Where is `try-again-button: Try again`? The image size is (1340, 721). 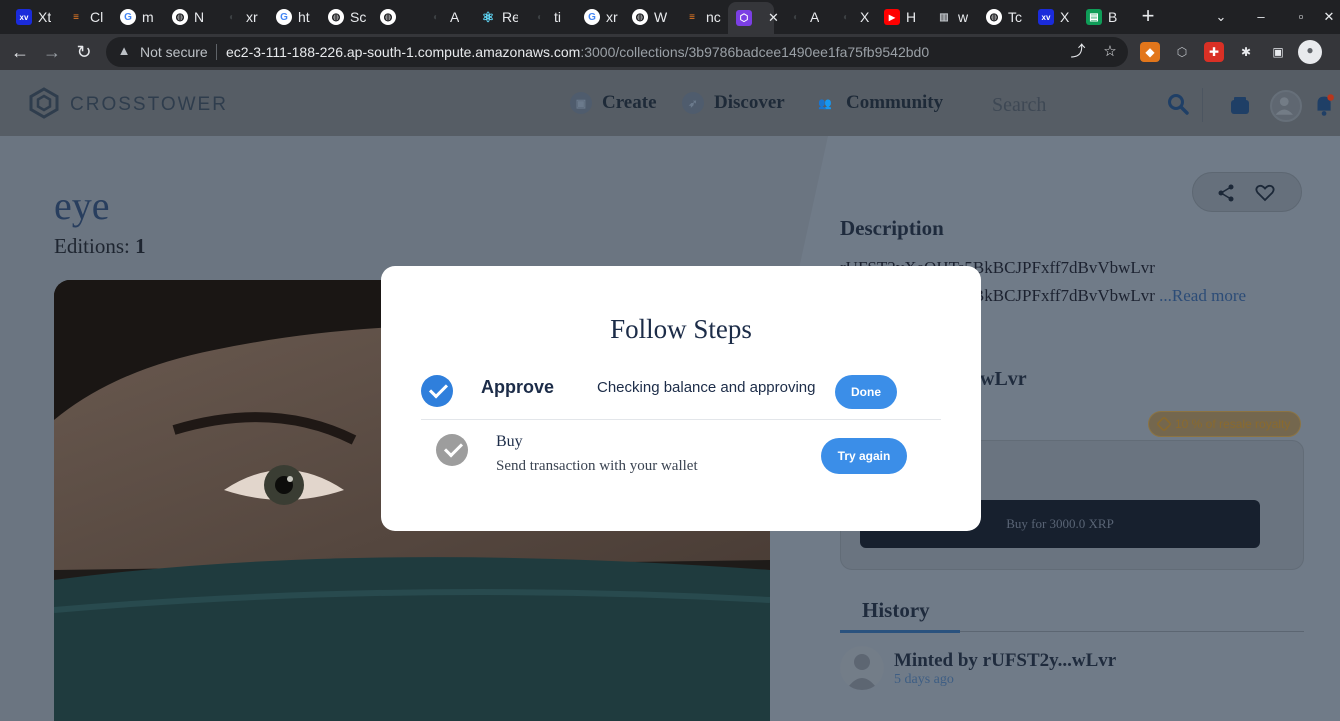
try-again-button: Try again is located at coordinates (864, 456).